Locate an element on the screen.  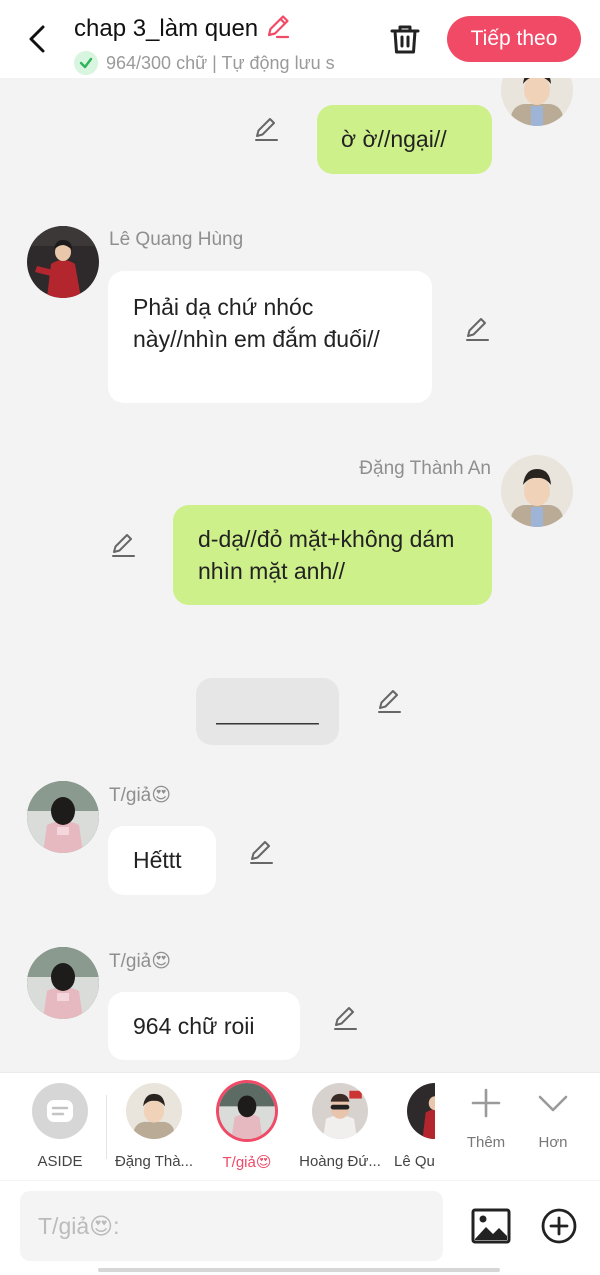
back-button is located at coordinates (37, 39).